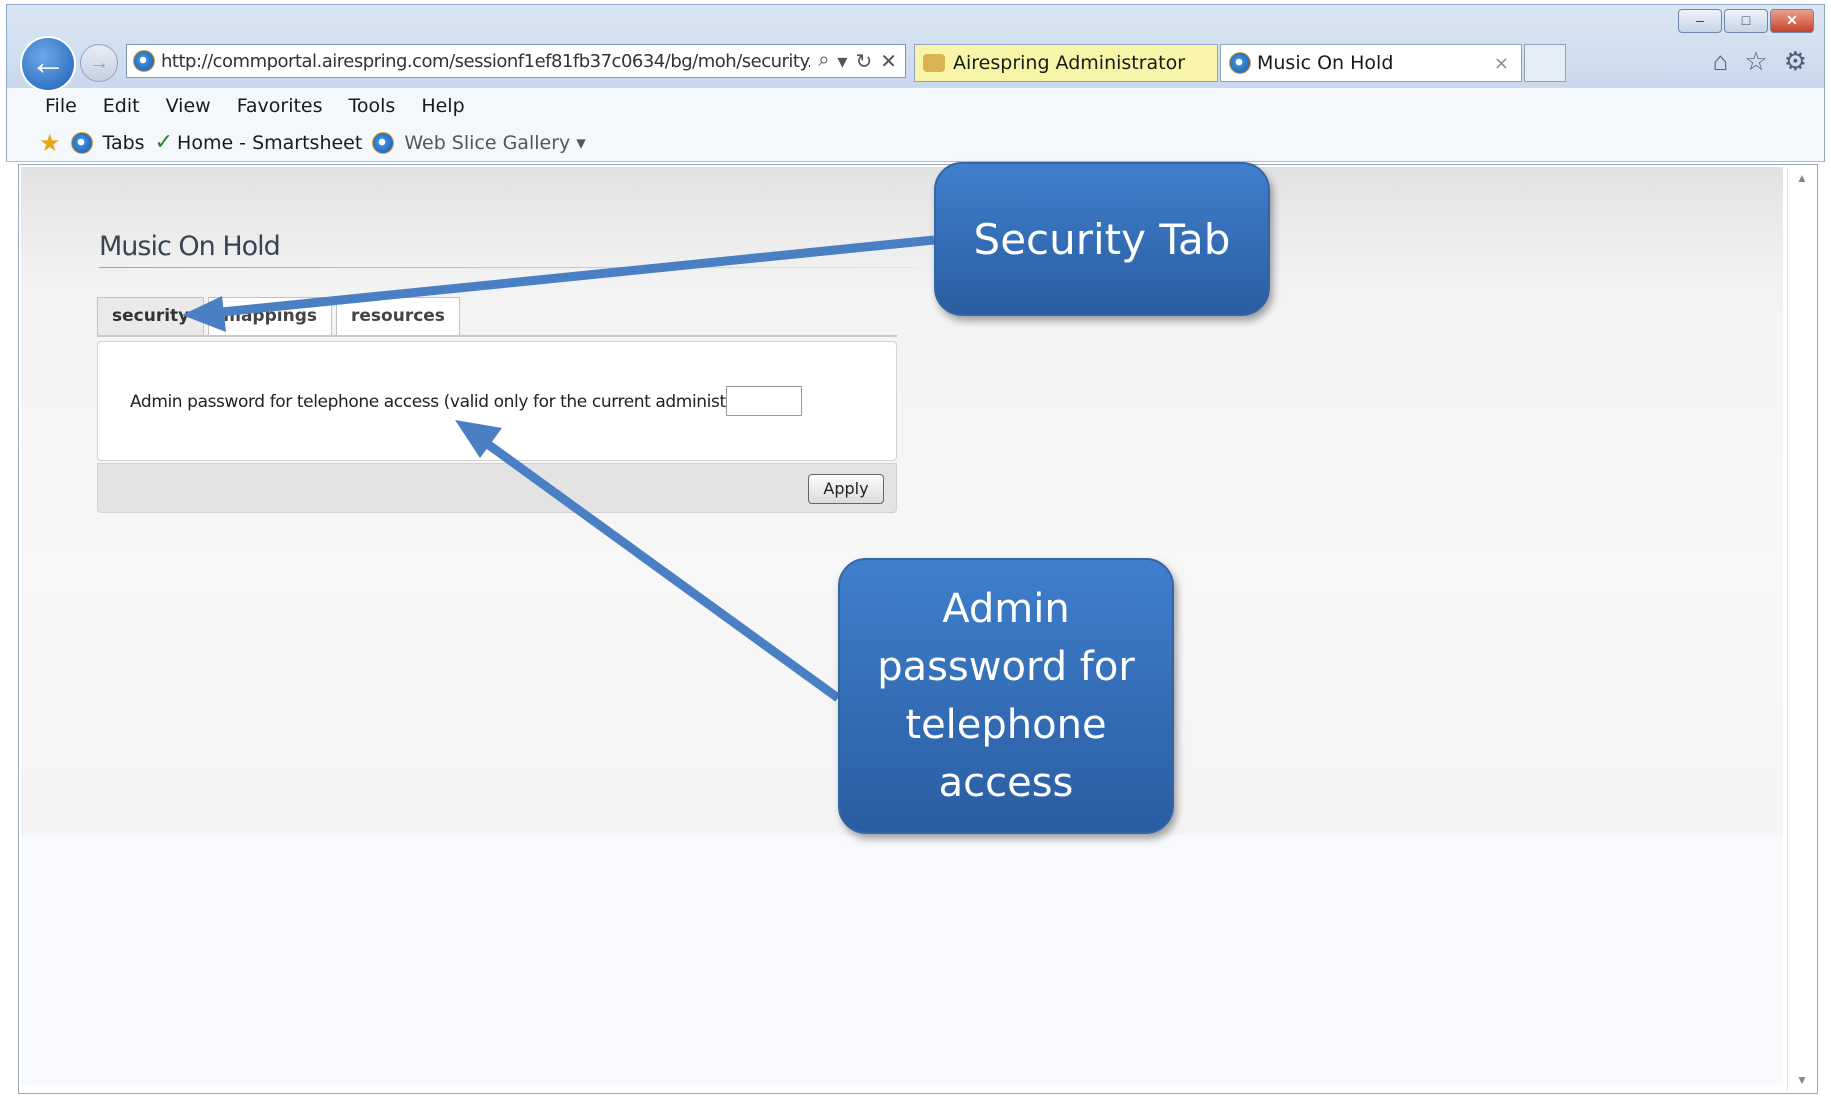  Describe the element at coordinates (1795, 61) in the screenshot. I see `gear-icon: ⚙` at that location.